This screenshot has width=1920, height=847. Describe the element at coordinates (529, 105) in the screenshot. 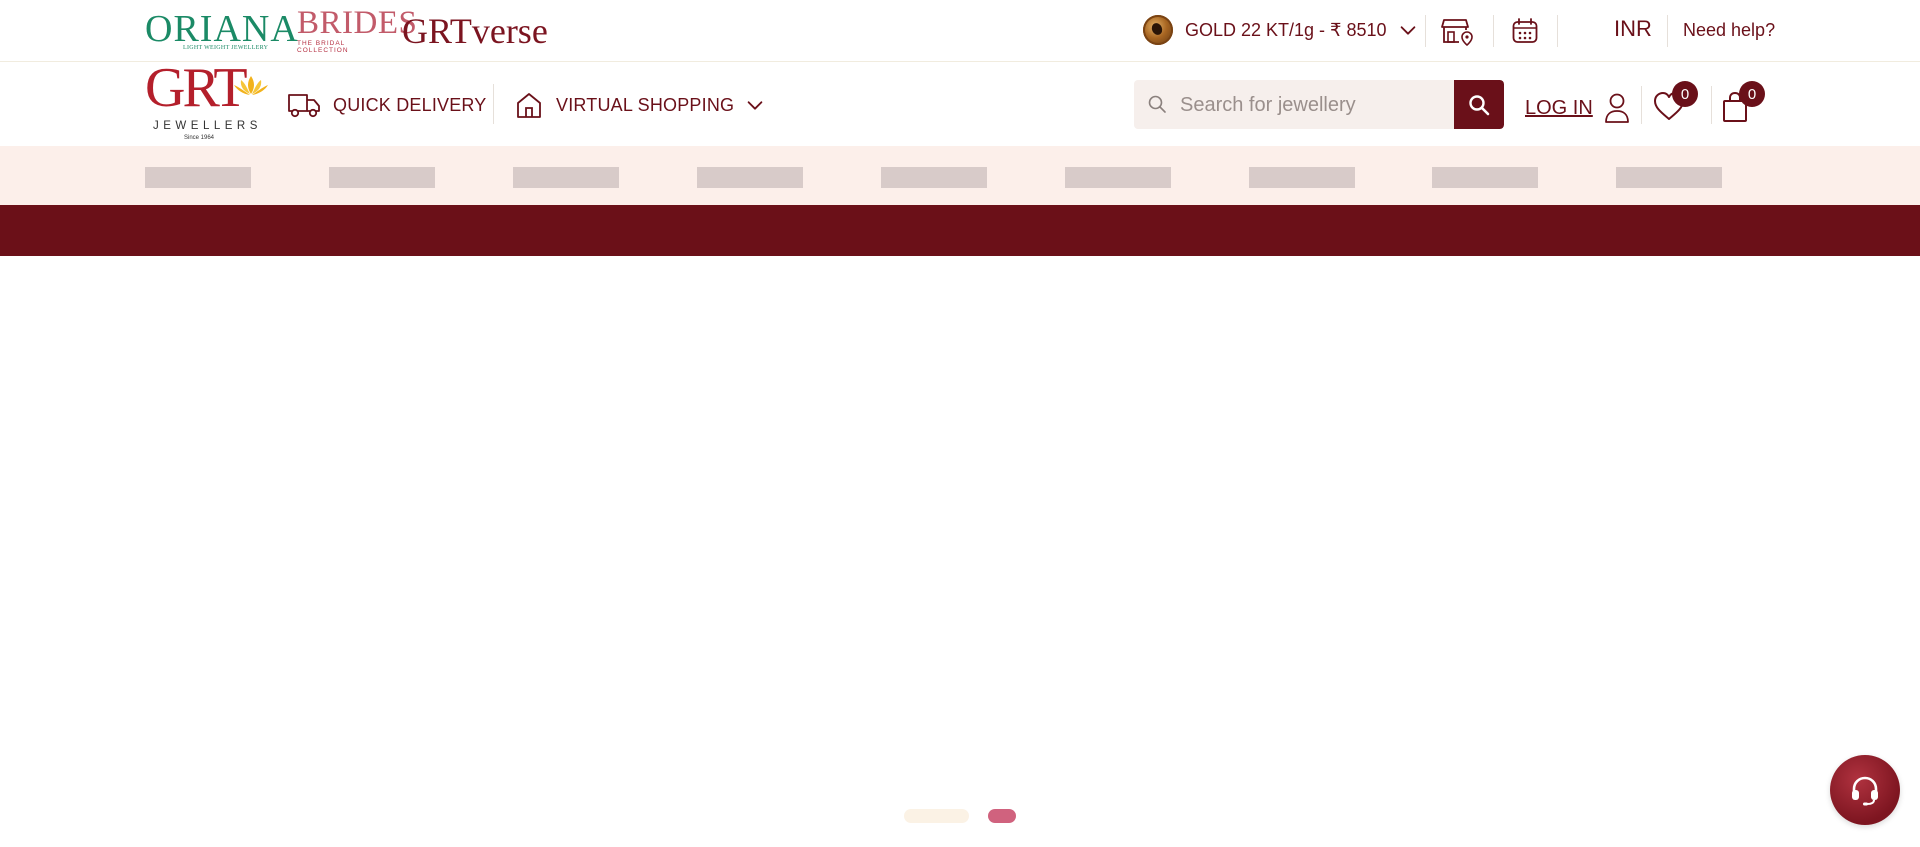

I see `home-icon` at that location.